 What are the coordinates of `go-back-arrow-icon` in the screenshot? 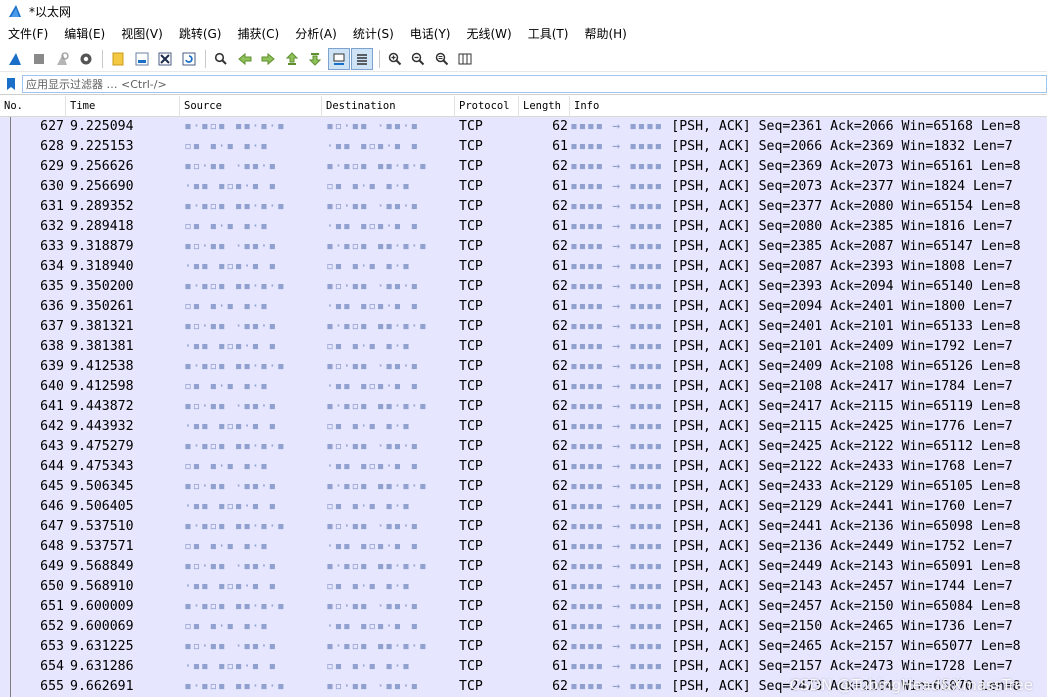 It's located at (245, 59).